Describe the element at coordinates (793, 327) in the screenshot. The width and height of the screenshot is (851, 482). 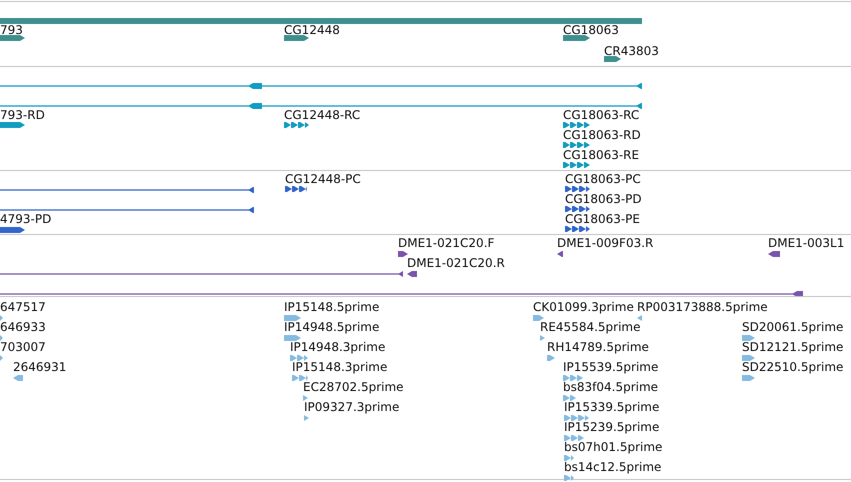
I see `feature-label: SD20061.5prime` at that location.